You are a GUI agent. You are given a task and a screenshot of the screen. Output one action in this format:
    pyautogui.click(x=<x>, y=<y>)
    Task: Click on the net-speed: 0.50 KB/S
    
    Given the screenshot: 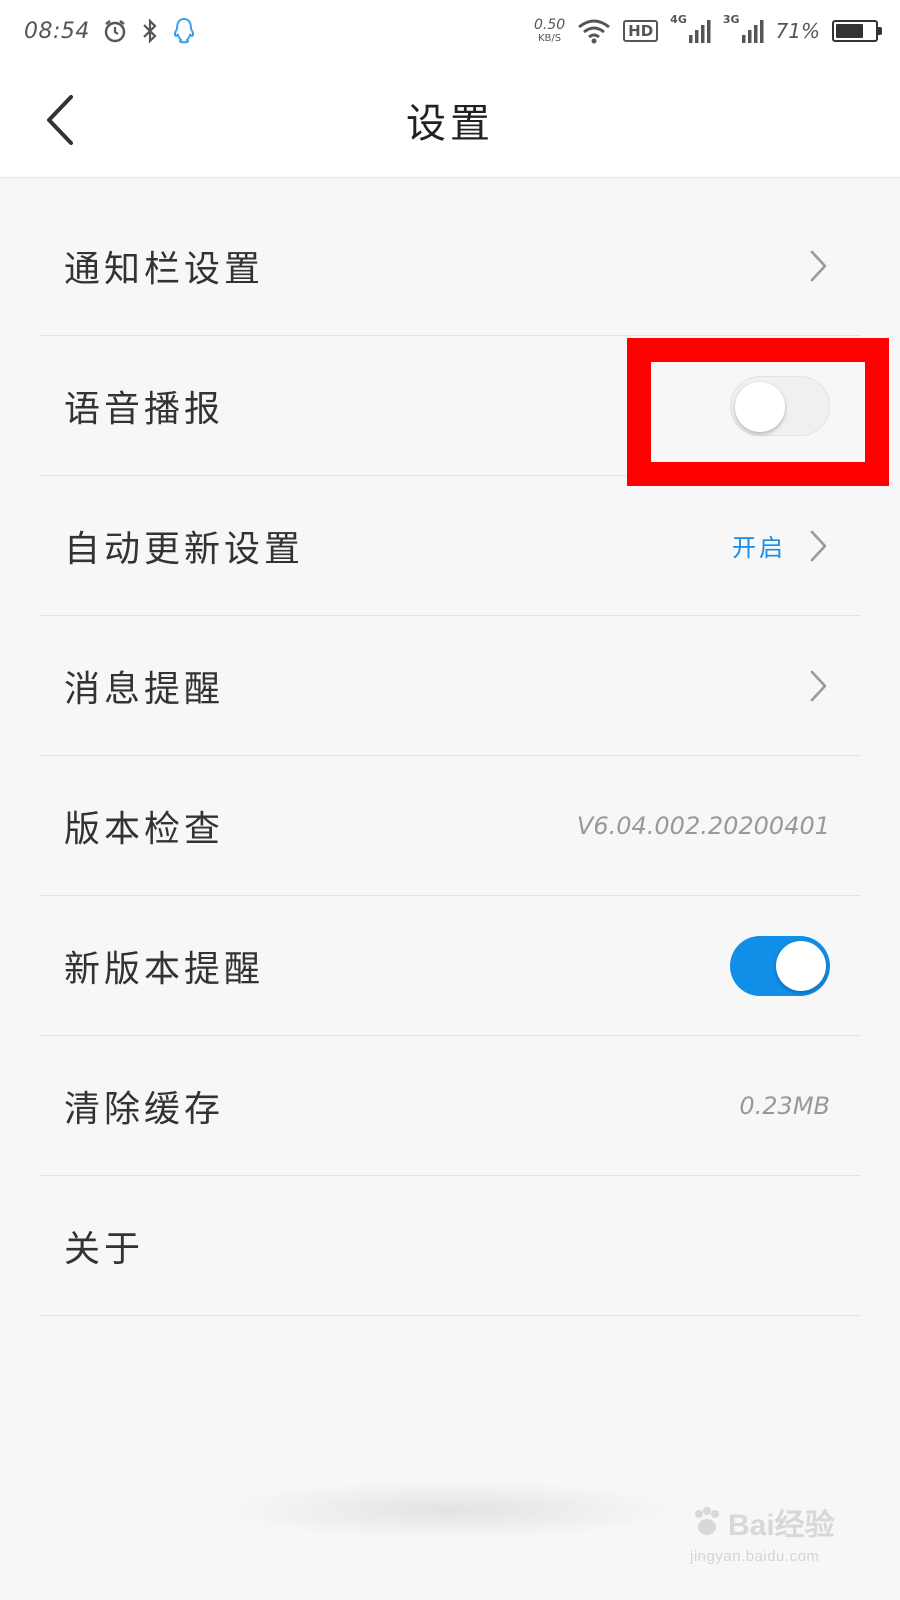 What is the action you would take?
    pyautogui.click(x=549, y=31)
    